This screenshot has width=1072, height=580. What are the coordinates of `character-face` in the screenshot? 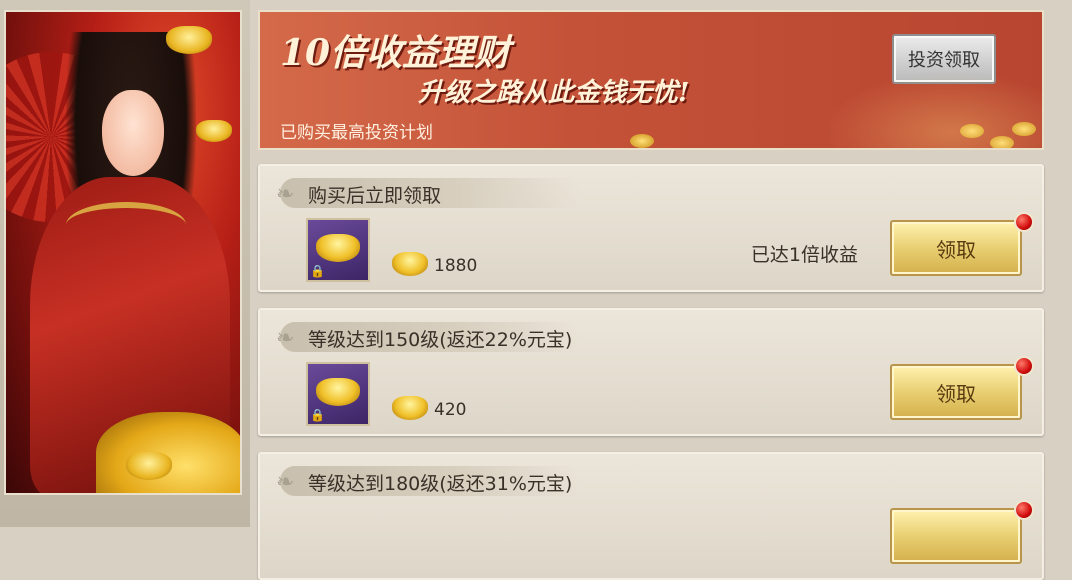 It's located at (133, 133).